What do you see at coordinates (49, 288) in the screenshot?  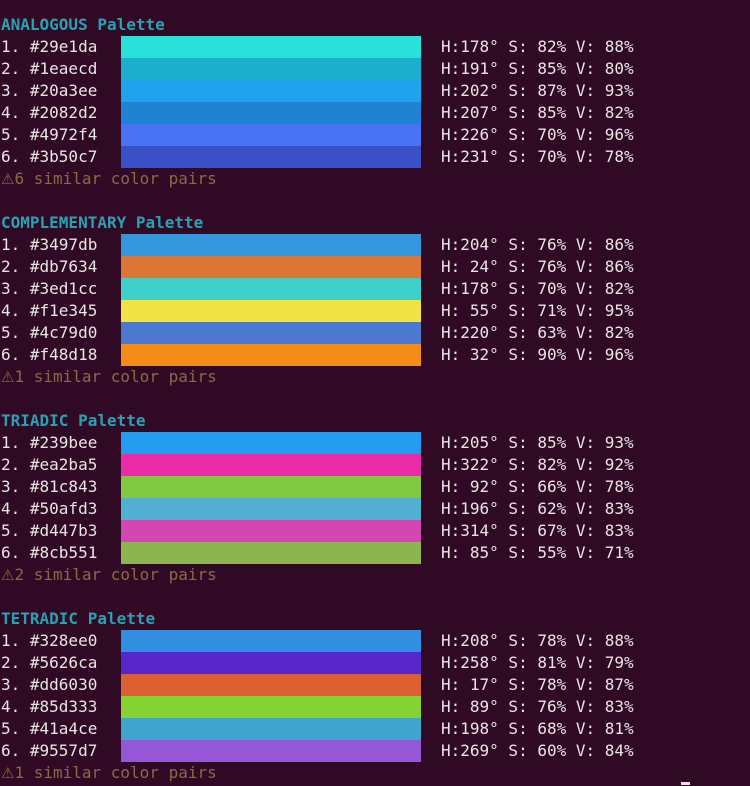 I see `color-hex-label: 3. #3ed1cc` at bounding box center [49, 288].